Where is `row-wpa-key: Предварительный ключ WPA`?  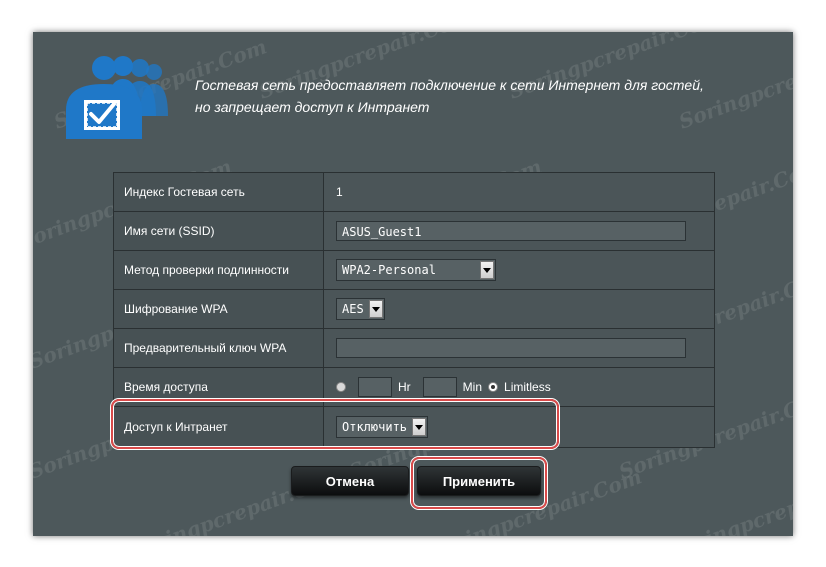
row-wpa-key: Предварительный ключ WPA is located at coordinates (414, 348).